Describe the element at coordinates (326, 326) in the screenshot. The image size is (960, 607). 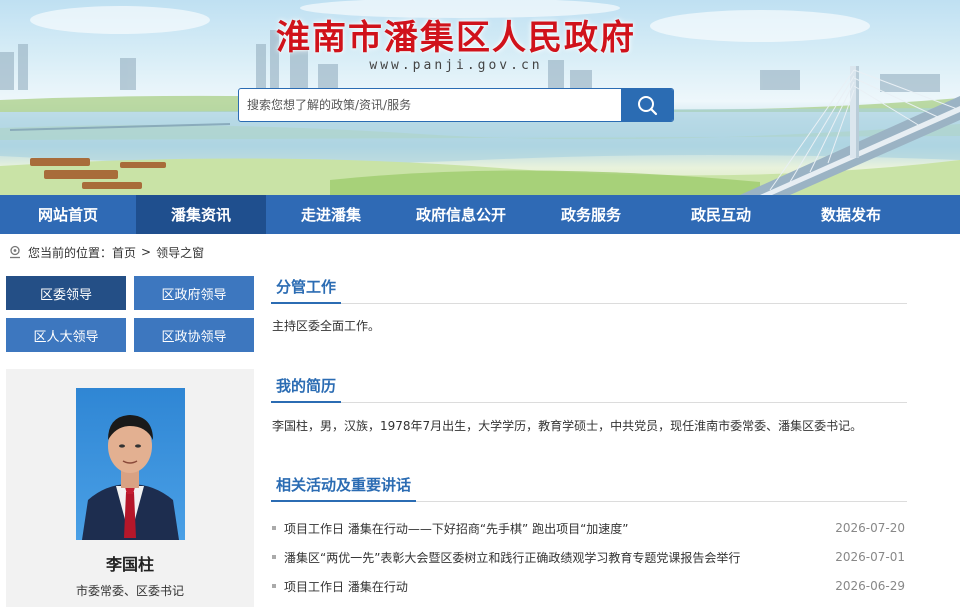
I see `duties-text: 主持区委全面工作。` at that location.